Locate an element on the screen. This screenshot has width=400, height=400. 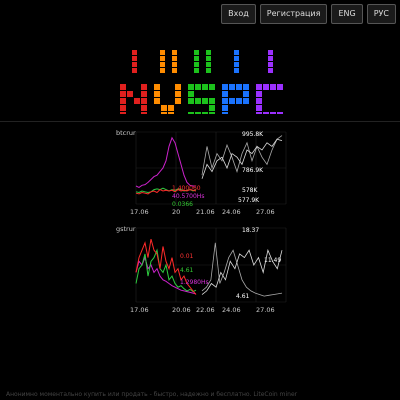
register-button: Регистрация is located at coordinates (293, 14).